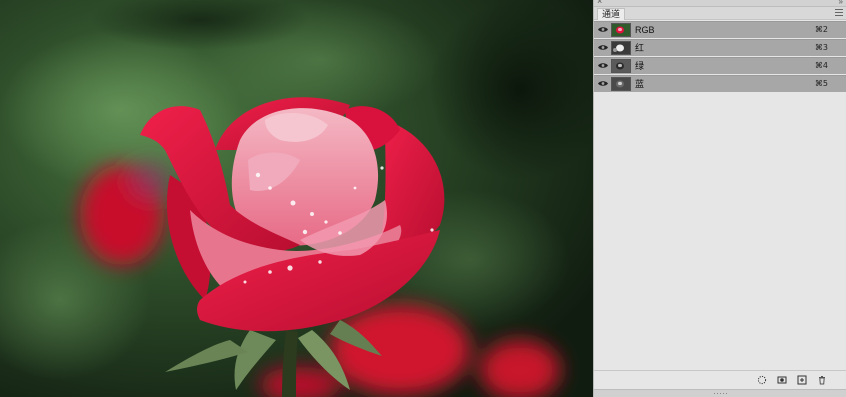  Describe the element at coordinates (720, 29) in the screenshot. I see `channel-row-rgb: RGB ⌘2` at that location.